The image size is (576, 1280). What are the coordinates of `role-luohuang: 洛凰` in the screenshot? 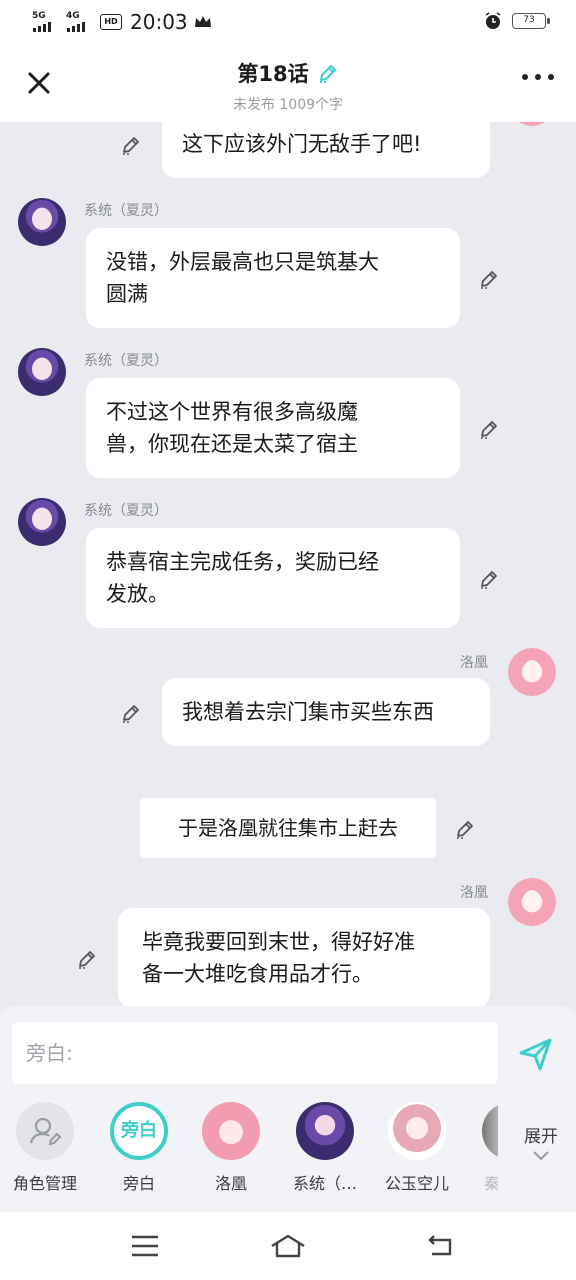 It's located at (231, 1148).